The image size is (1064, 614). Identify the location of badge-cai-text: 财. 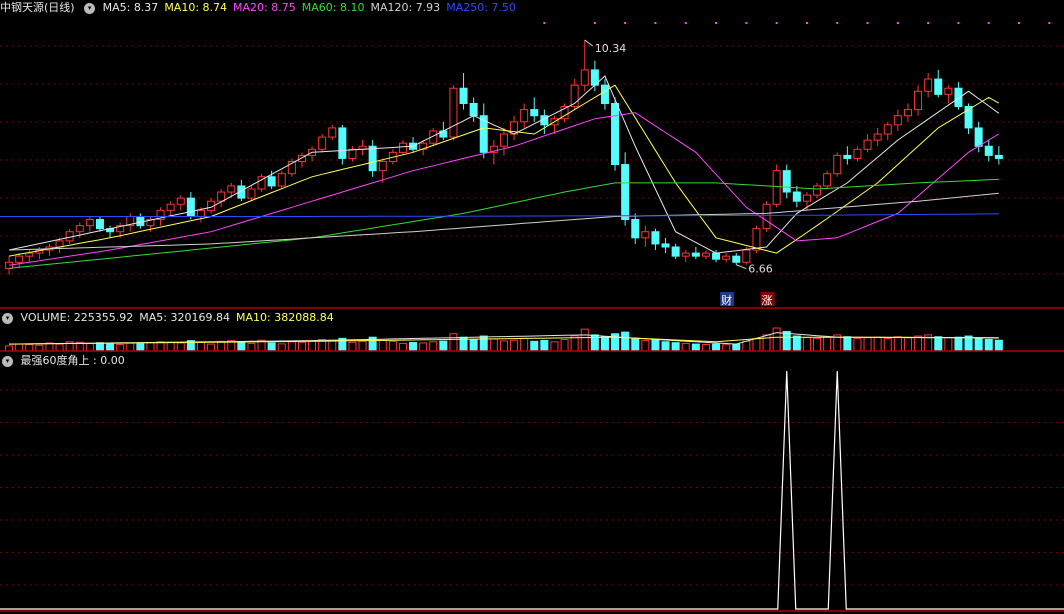
(726, 300).